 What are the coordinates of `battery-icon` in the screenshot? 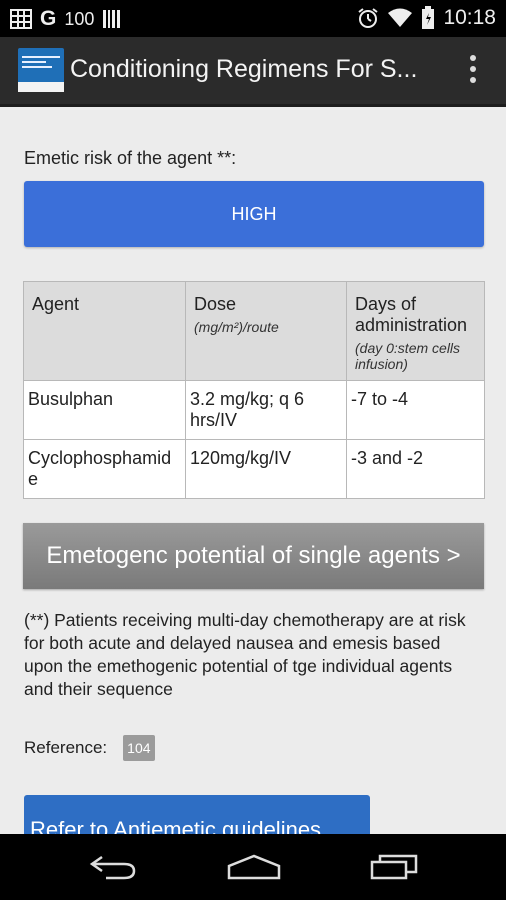 It's located at (428, 17).